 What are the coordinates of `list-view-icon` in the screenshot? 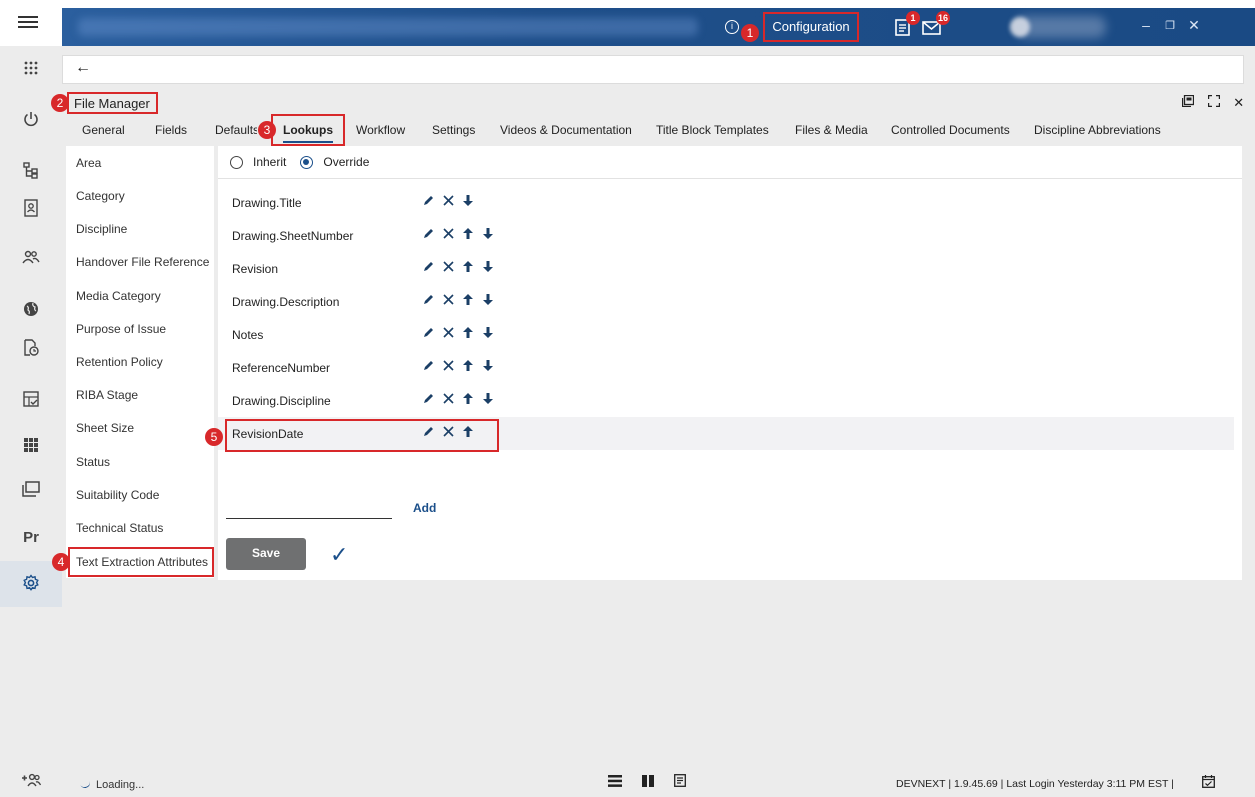 It's located at (615, 782).